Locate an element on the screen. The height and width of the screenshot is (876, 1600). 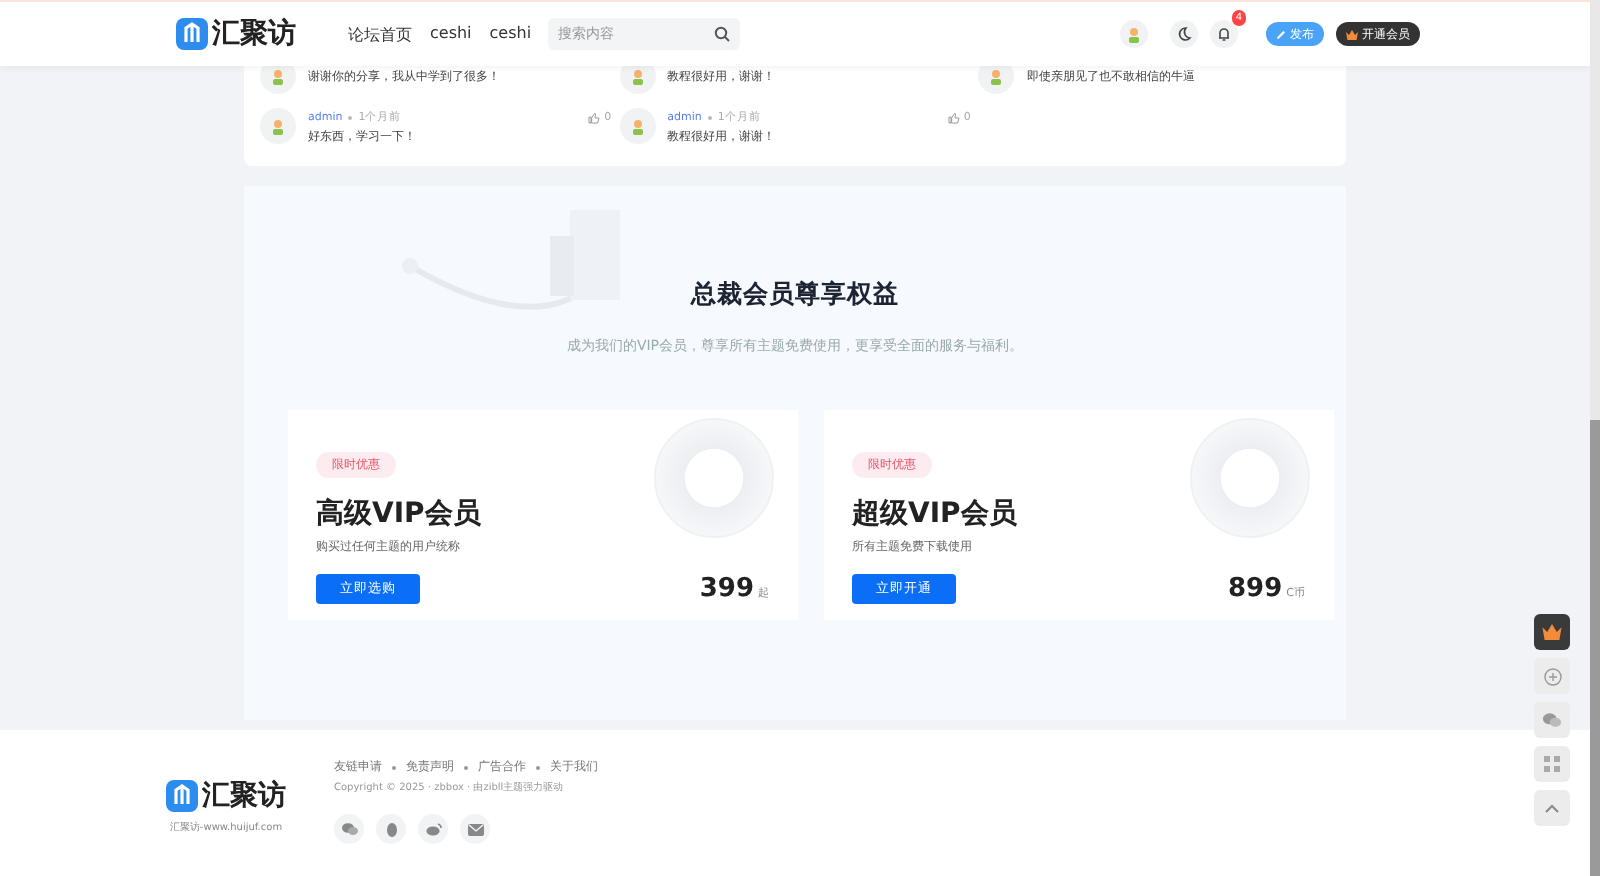
search-icon is located at coordinates (722, 34).